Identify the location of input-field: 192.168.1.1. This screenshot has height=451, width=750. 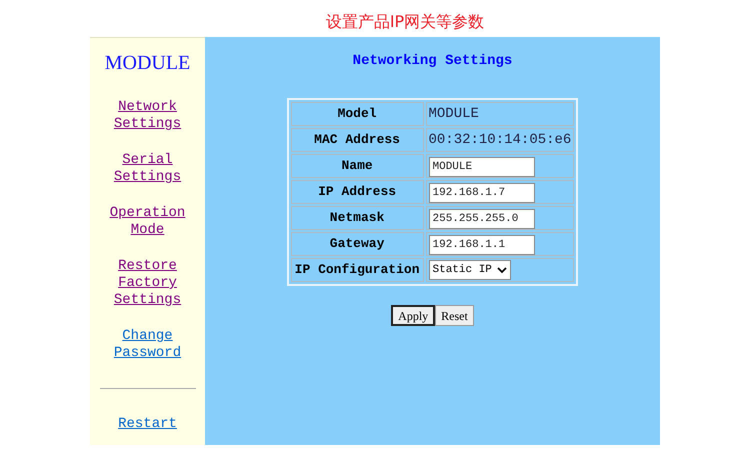
(481, 244).